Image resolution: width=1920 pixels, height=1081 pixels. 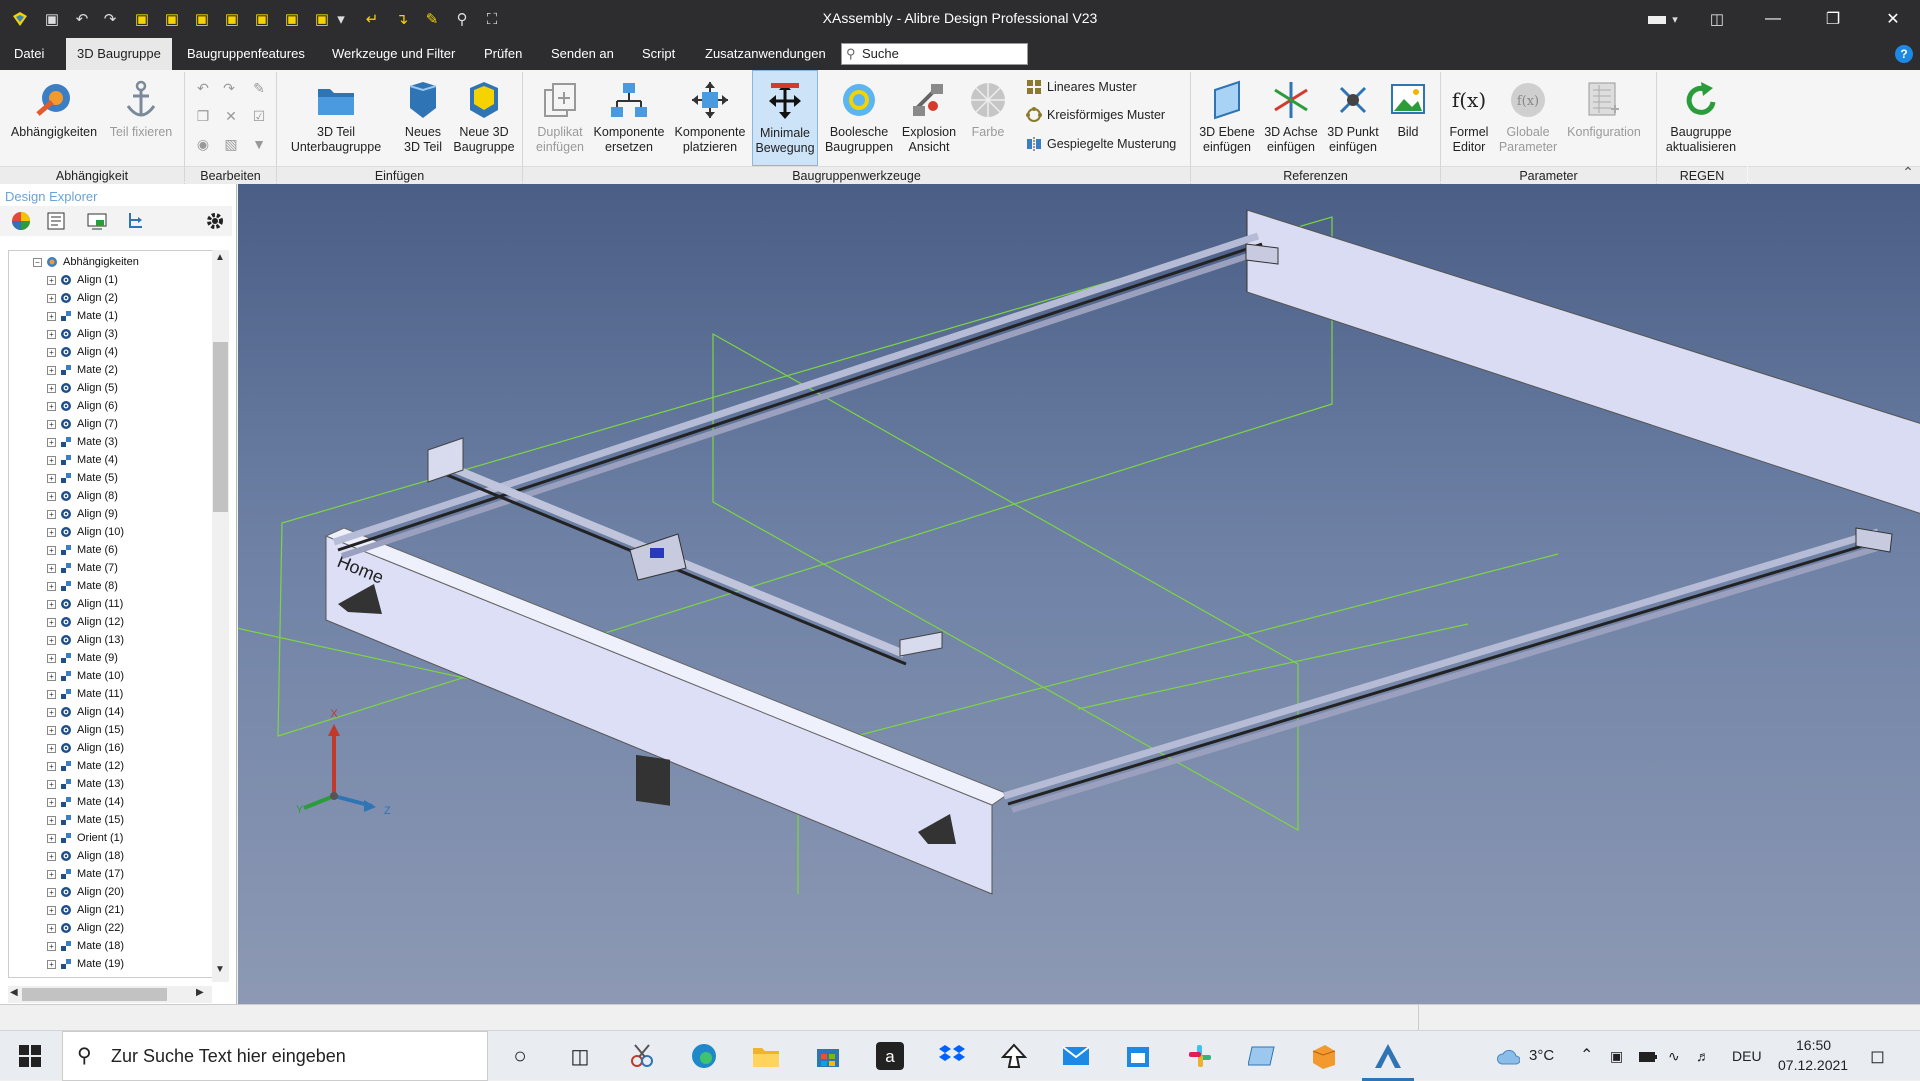 What do you see at coordinates (259, 144) in the screenshot?
I see `filter-icon: ▼` at bounding box center [259, 144].